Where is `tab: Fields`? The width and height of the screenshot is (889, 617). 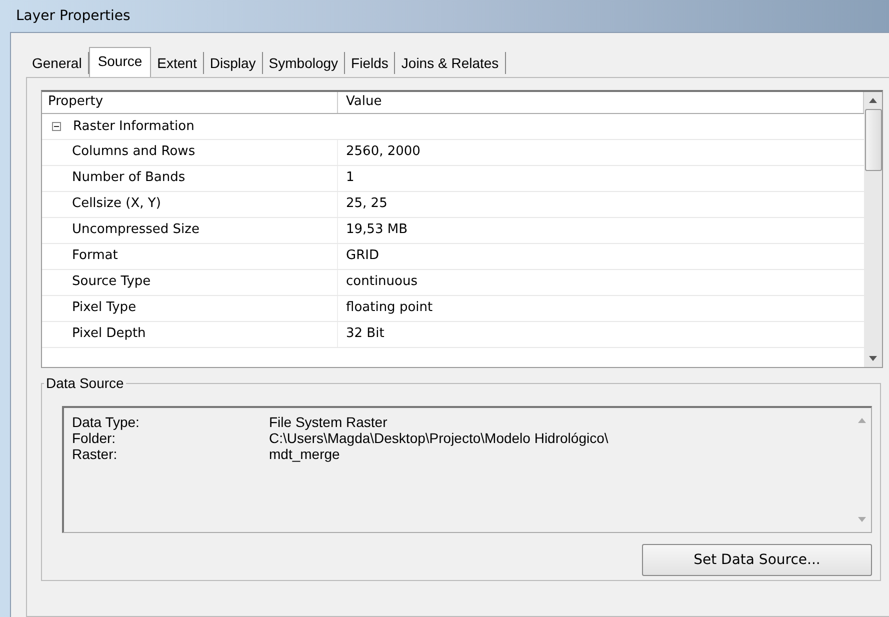 tab: Fields is located at coordinates (370, 63).